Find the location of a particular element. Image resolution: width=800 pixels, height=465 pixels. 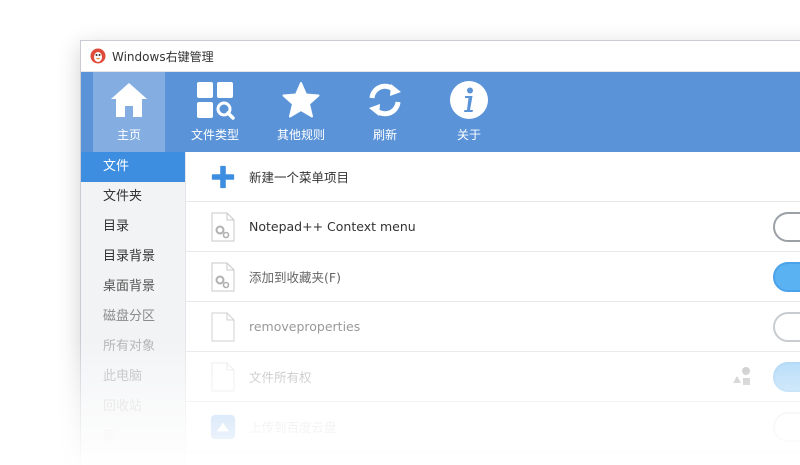

menu-item-label: Notepad++ Context menu is located at coordinates (332, 226).